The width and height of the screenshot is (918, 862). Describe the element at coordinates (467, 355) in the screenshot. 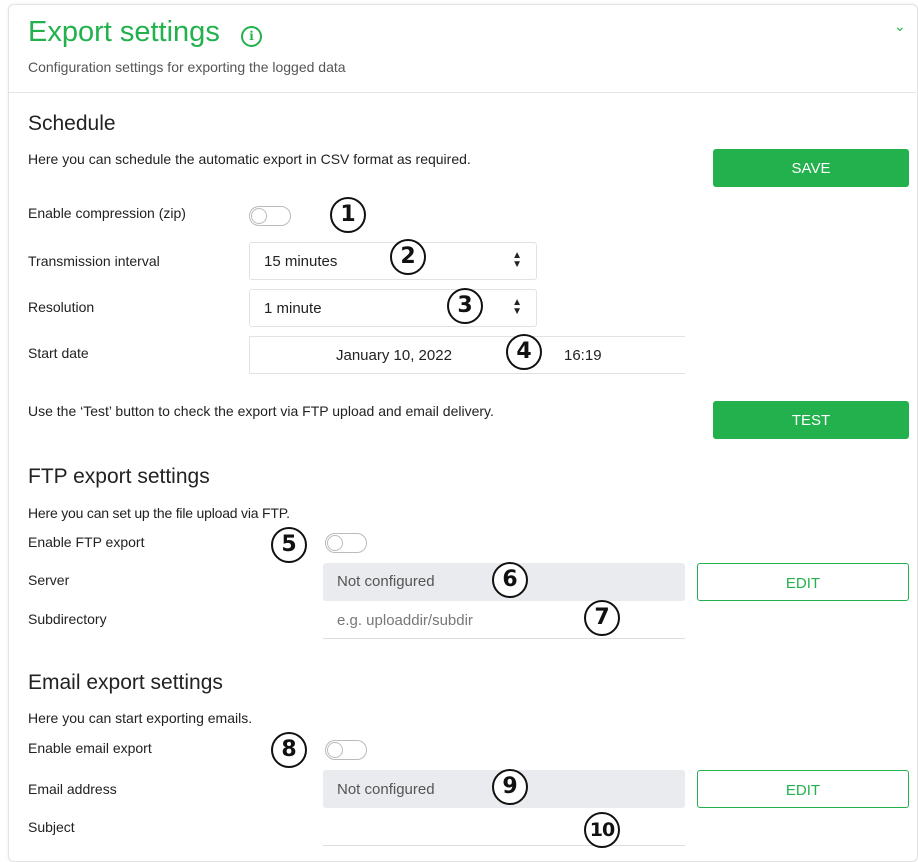

I see `start-date-input: January 10, 2022 16:19` at that location.